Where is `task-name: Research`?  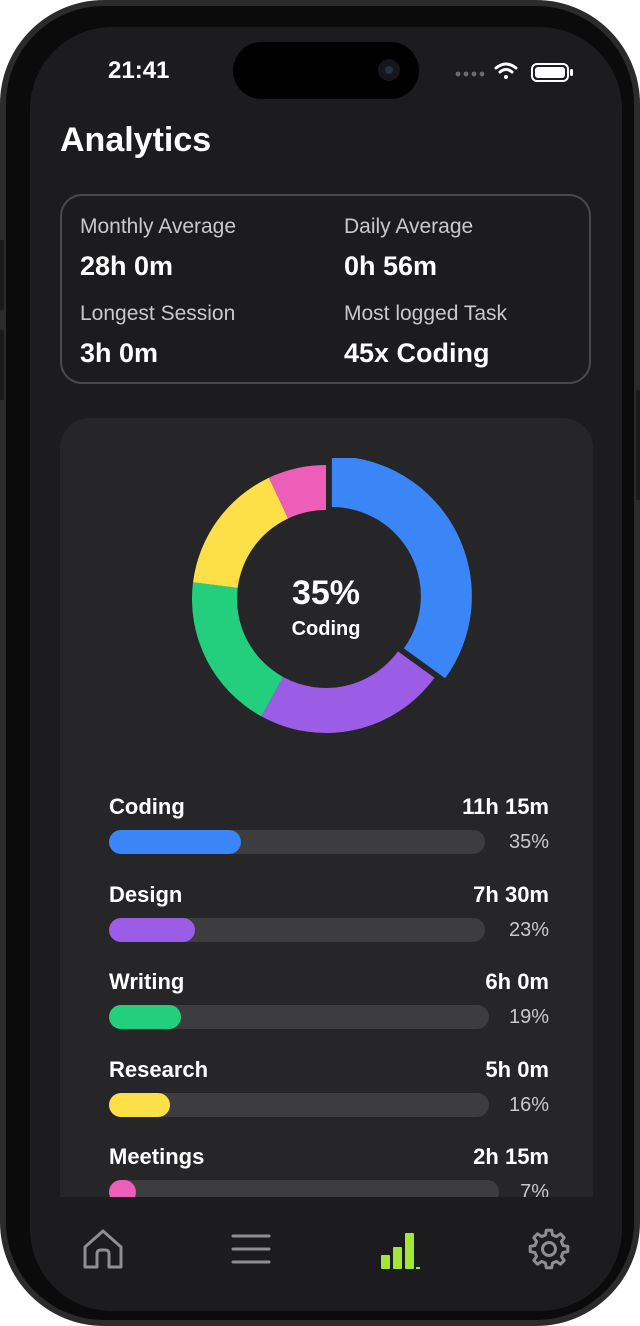
task-name: Research is located at coordinates (159, 1069).